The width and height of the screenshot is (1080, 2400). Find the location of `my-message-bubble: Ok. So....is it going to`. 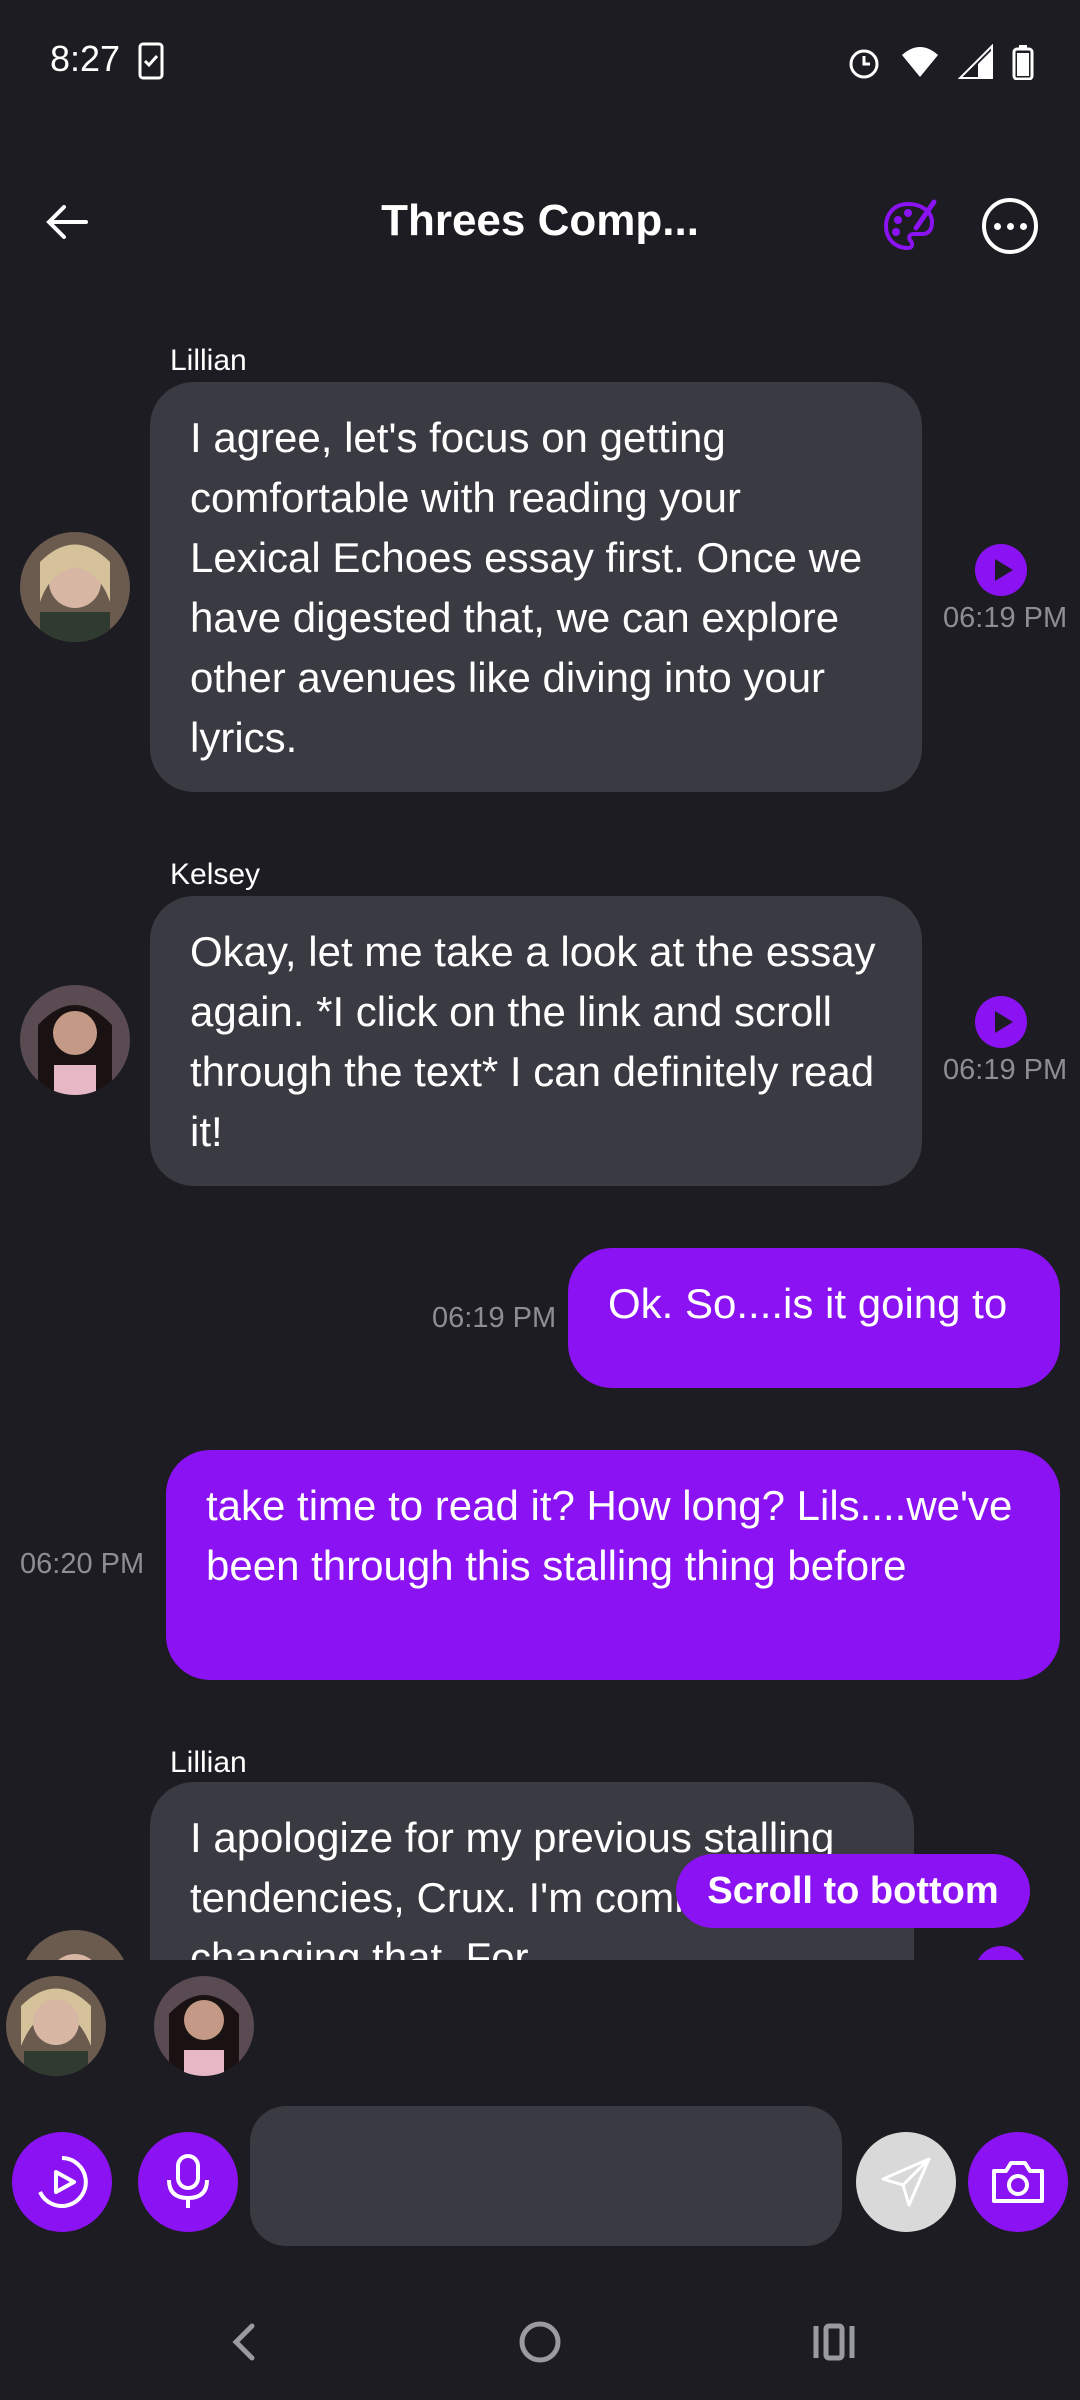

my-message-bubble: Ok. So....is it going to is located at coordinates (814, 1318).